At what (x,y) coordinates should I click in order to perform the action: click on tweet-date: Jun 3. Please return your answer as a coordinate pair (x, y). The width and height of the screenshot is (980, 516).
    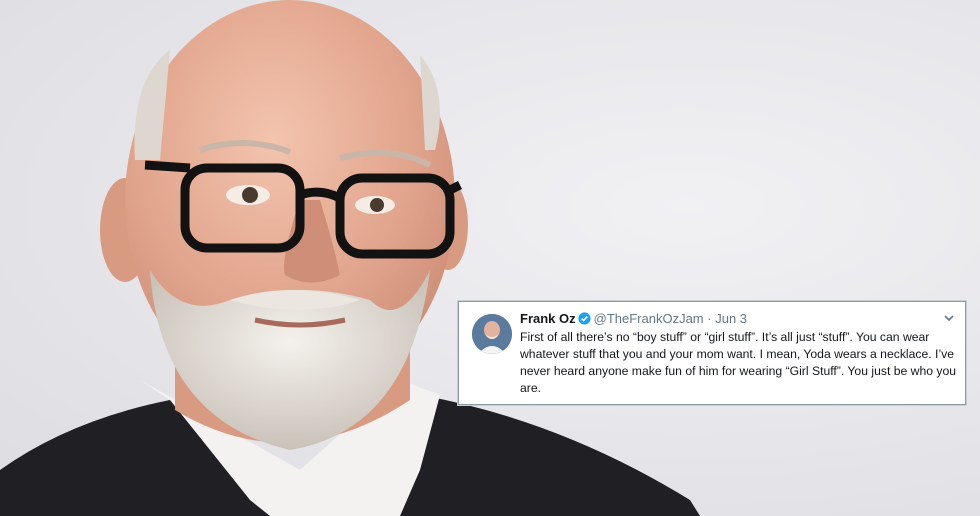
    Looking at the image, I should click on (731, 318).